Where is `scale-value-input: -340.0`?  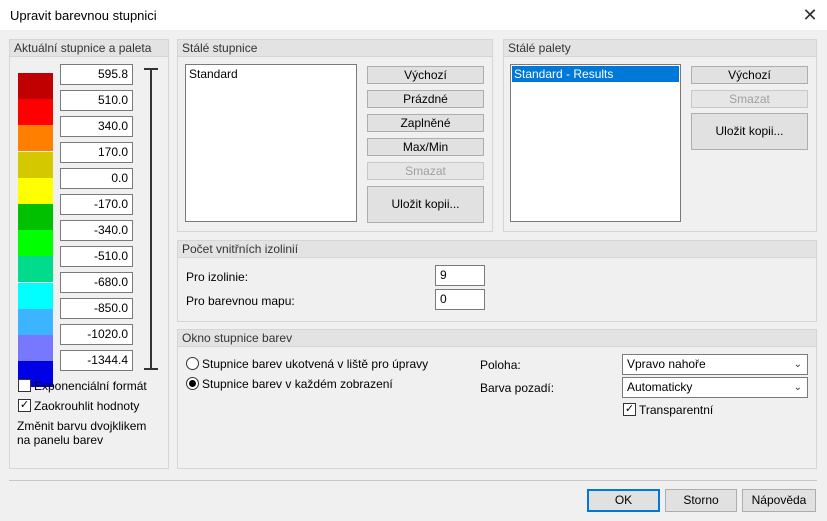 scale-value-input: -340.0 is located at coordinates (96, 230).